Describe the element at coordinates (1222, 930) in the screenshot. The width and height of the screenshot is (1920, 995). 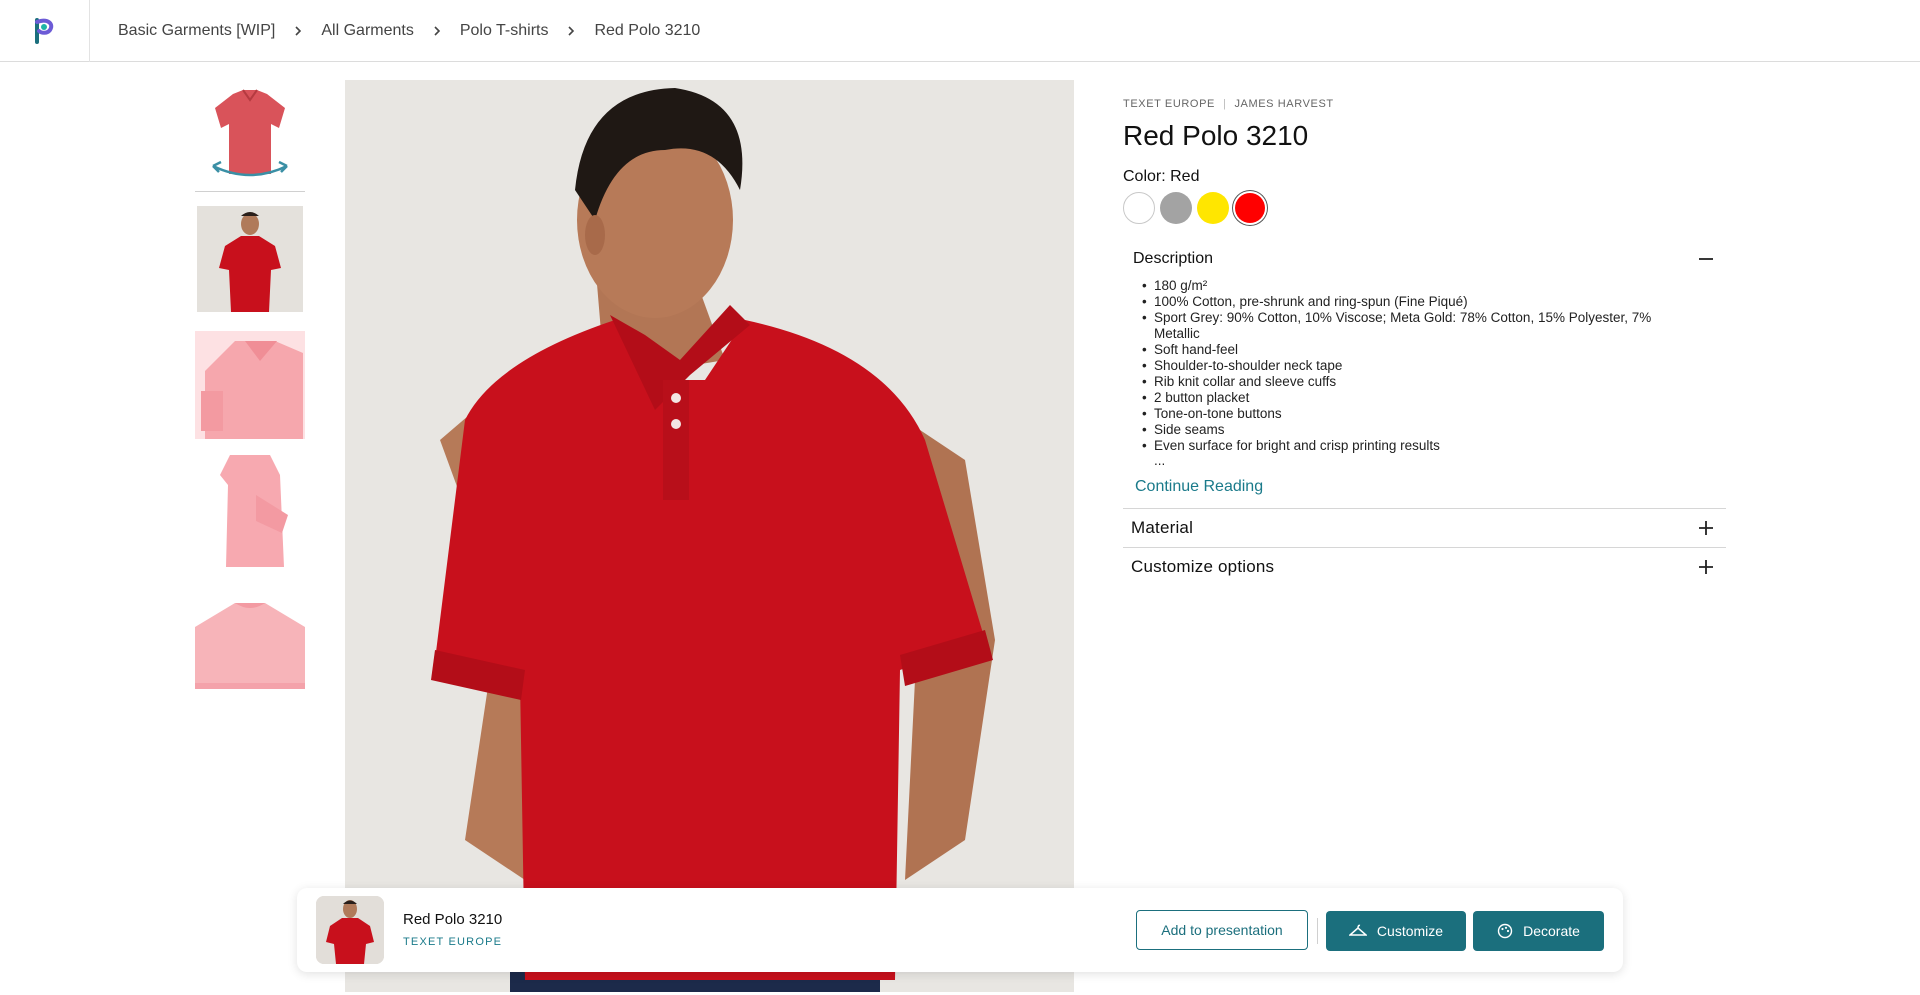
I see `add-to-presentation-button: Add to presentation` at that location.